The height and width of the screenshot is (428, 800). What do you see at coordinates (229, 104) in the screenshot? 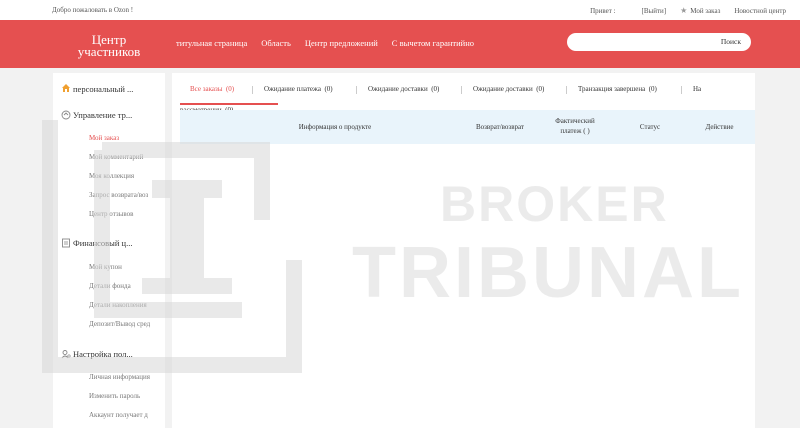
I see `active-tab-indicator` at bounding box center [229, 104].